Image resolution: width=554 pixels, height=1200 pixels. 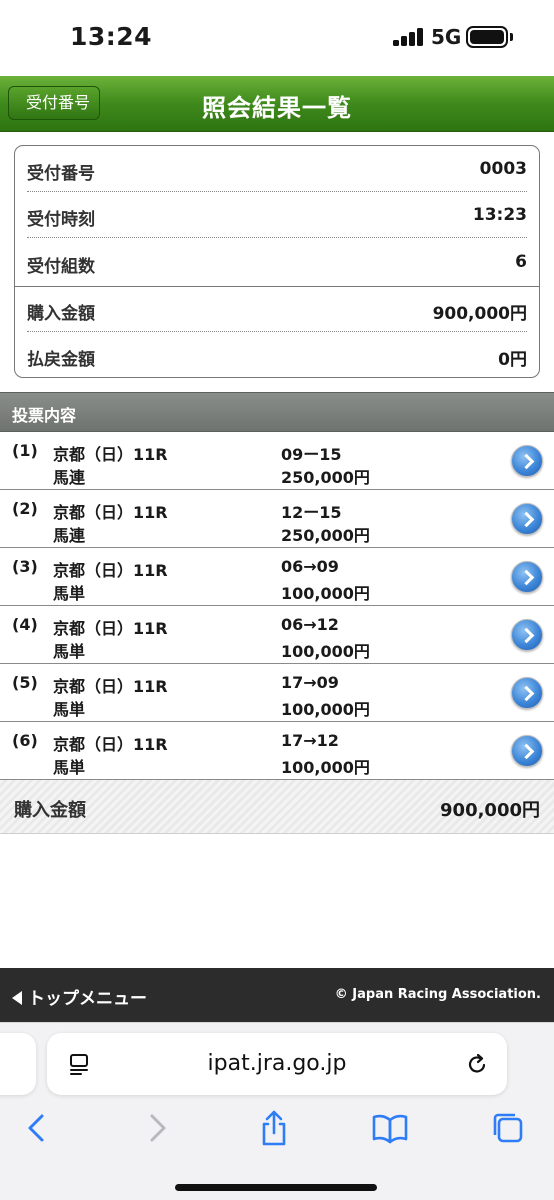 What do you see at coordinates (277, 104) in the screenshot?
I see `app-header: 受付番号 照会結果一覧` at bounding box center [277, 104].